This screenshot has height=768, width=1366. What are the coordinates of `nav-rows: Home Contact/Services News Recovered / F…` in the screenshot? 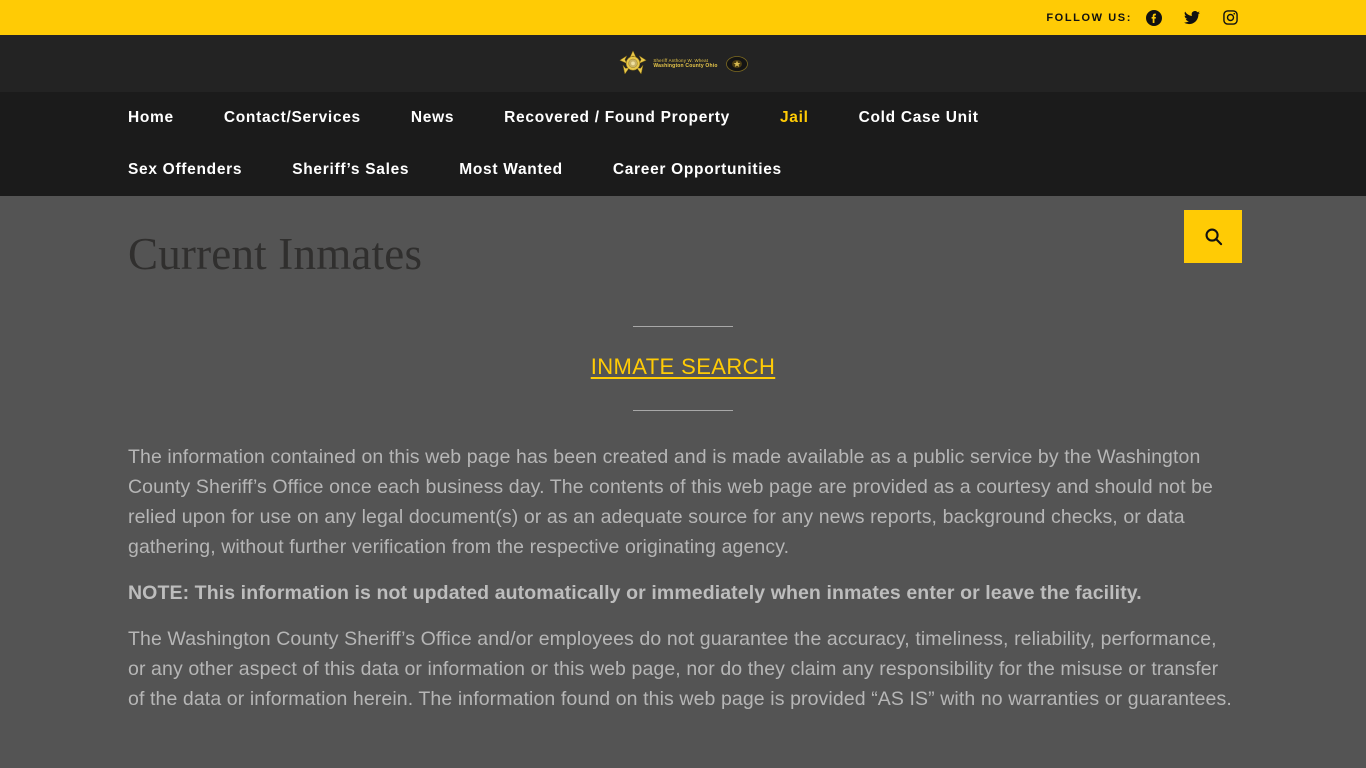 It's located at (683, 144).